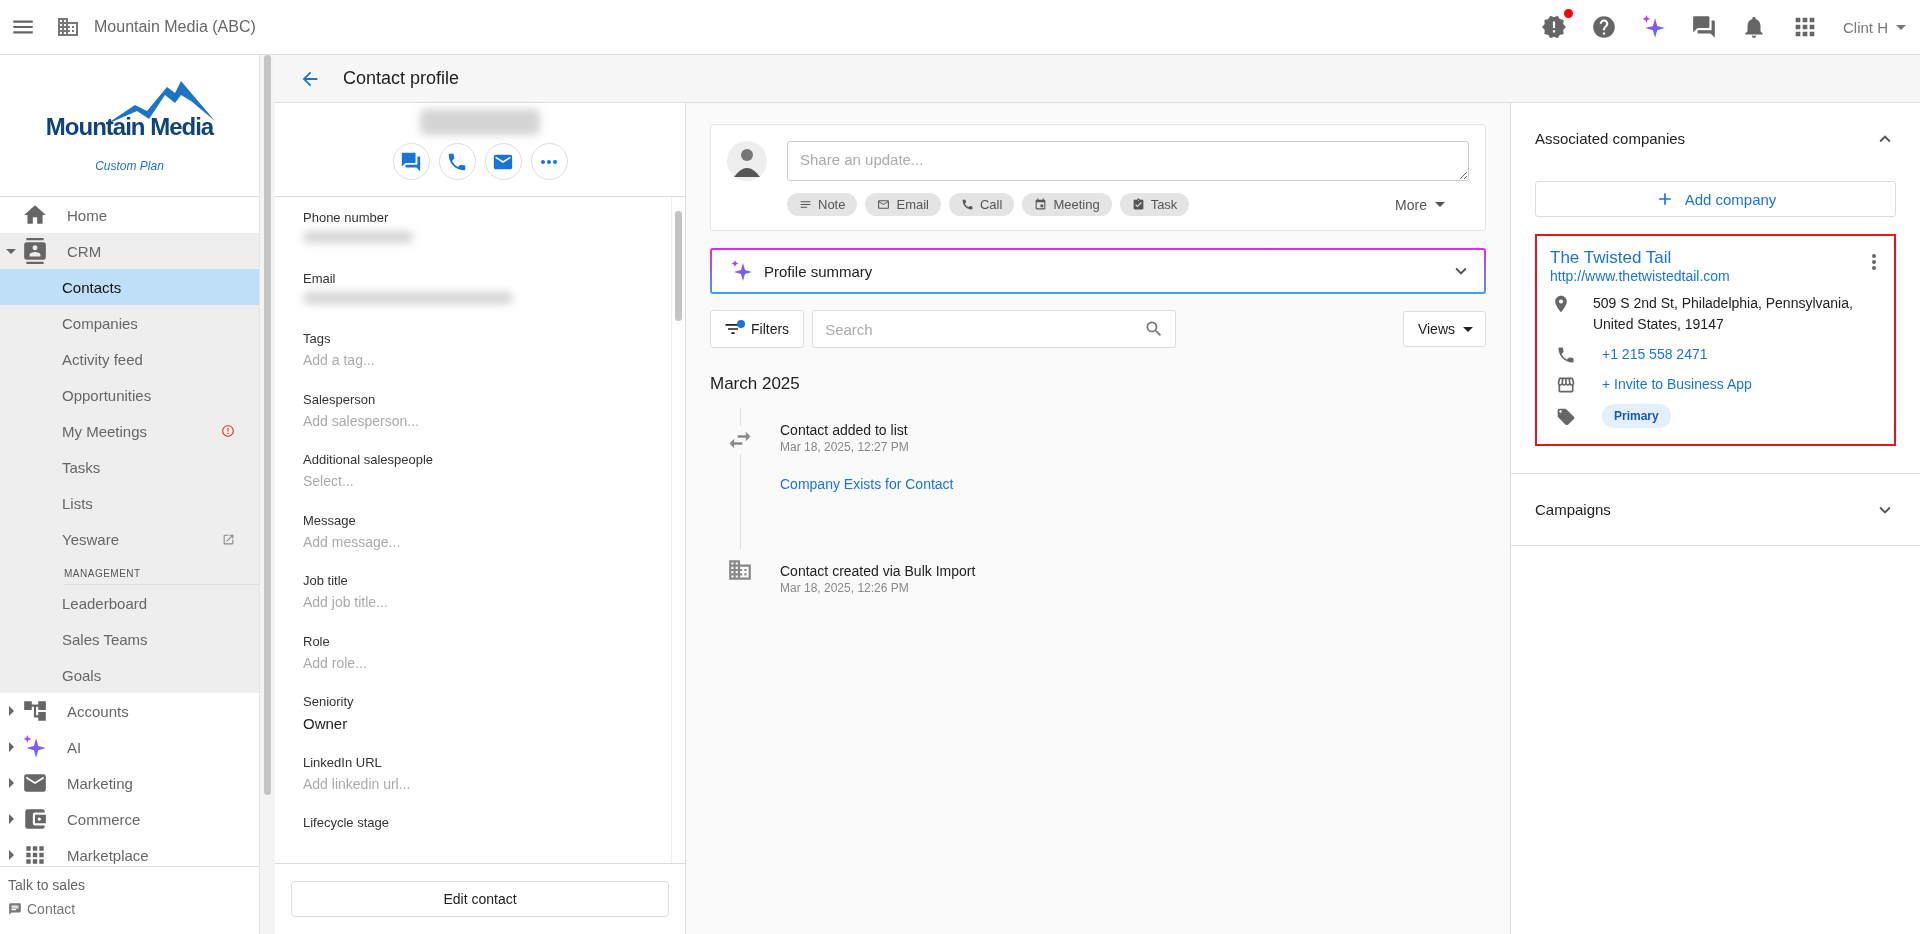  I want to click on field-label: Role, so click(317, 641).